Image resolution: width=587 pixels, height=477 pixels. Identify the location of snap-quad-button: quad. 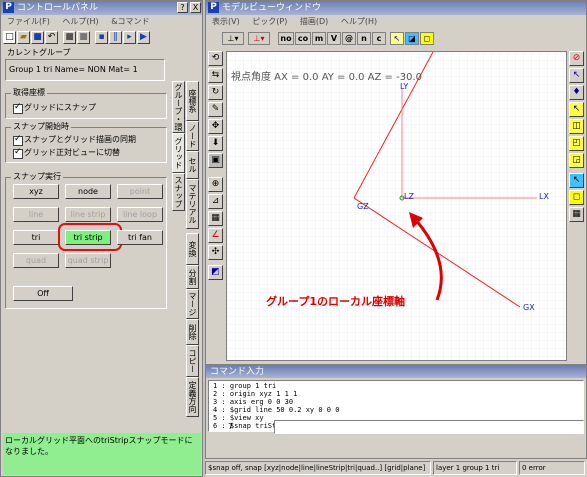
(36, 260).